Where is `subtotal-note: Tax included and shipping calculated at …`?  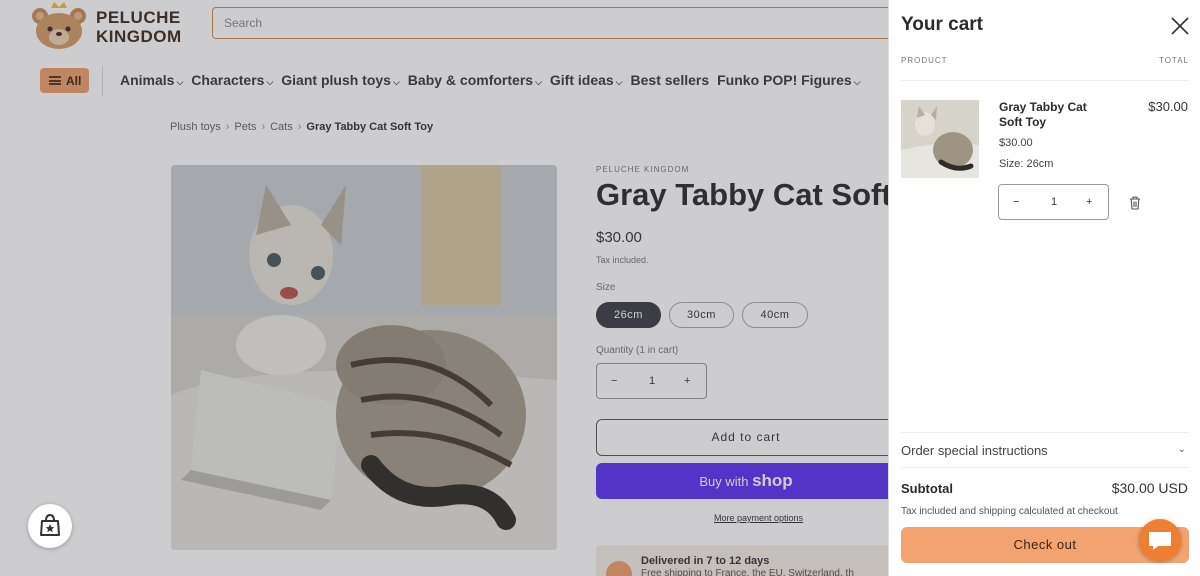 subtotal-note: Tax included and shipping calculated at … is located at coordinates (1009, 511).